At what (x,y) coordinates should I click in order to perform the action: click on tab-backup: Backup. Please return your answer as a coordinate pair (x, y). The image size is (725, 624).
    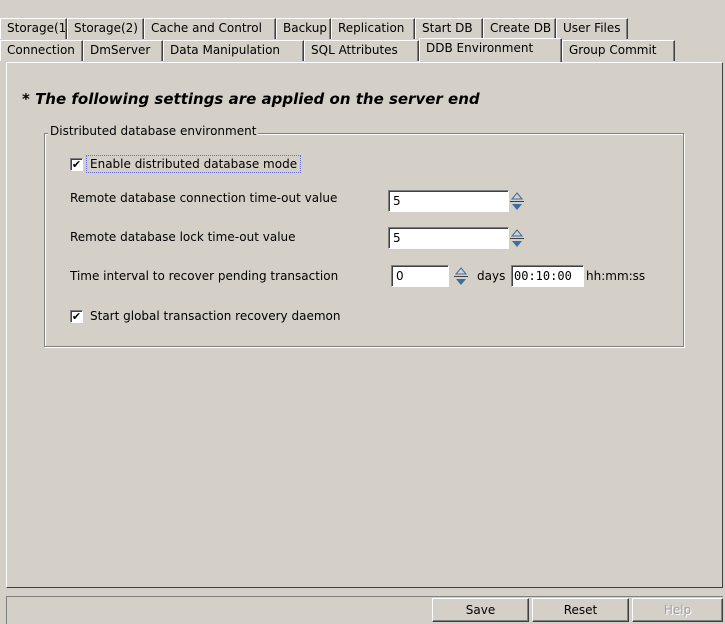
    Looking at the image, I should click on (303, 28).